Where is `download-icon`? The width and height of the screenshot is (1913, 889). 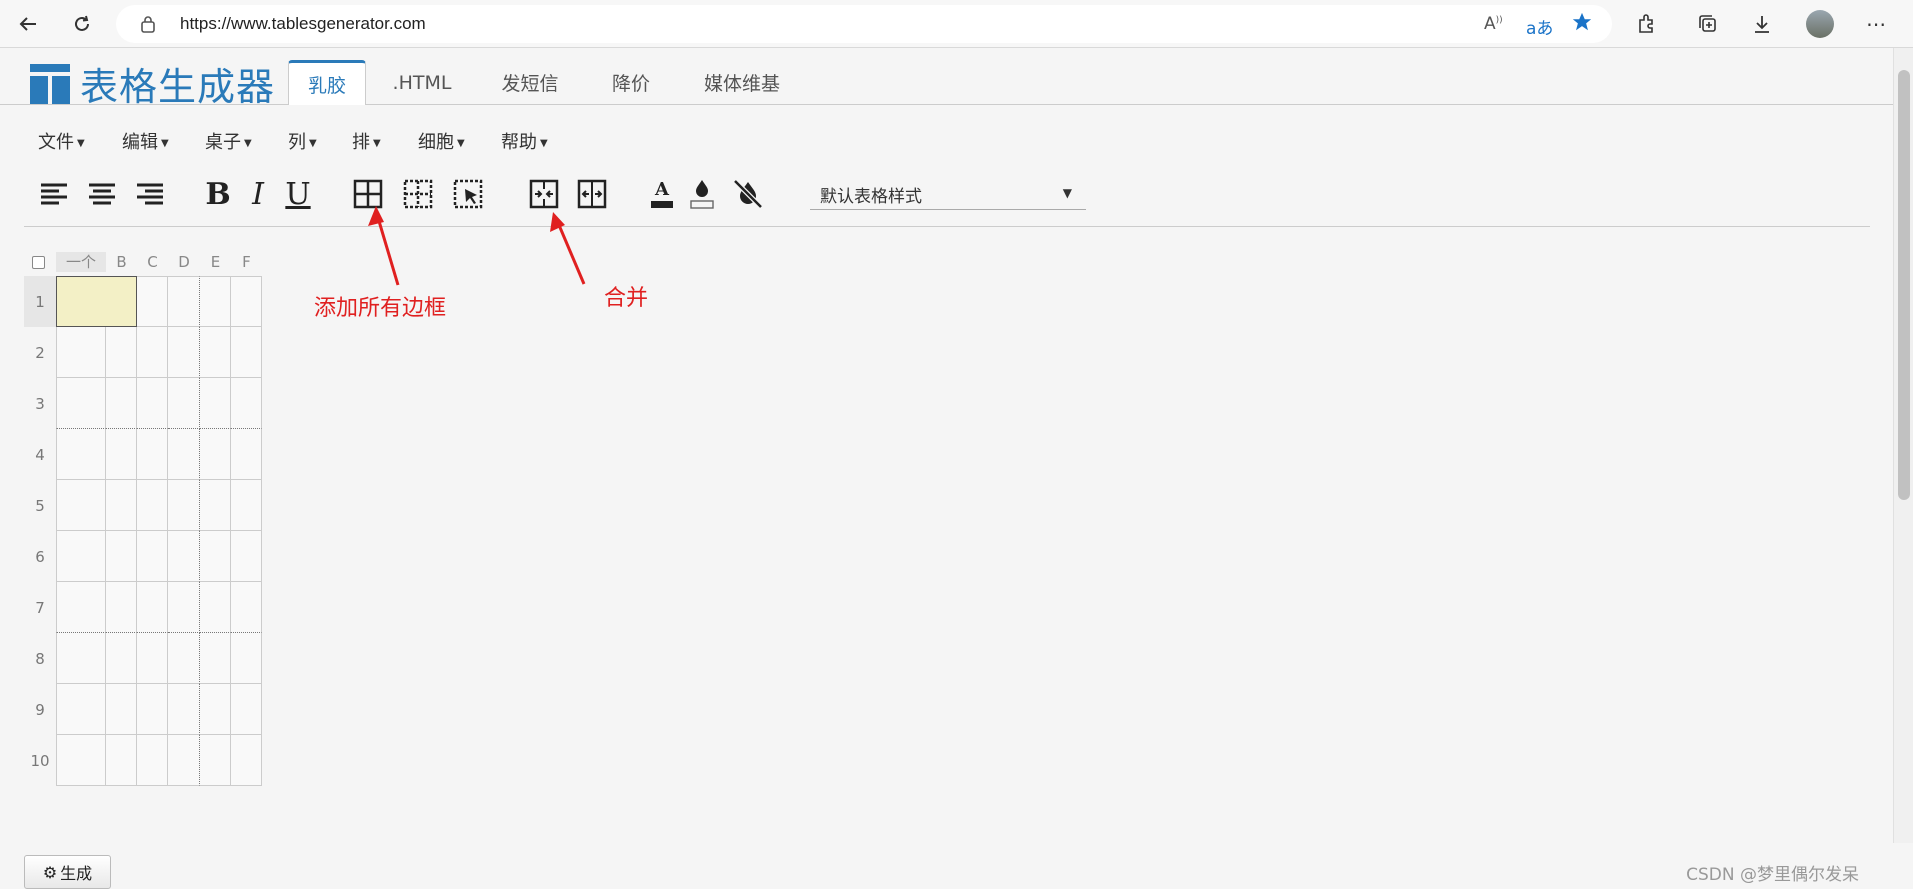
download-icon is located at coordinates (1762, 24).